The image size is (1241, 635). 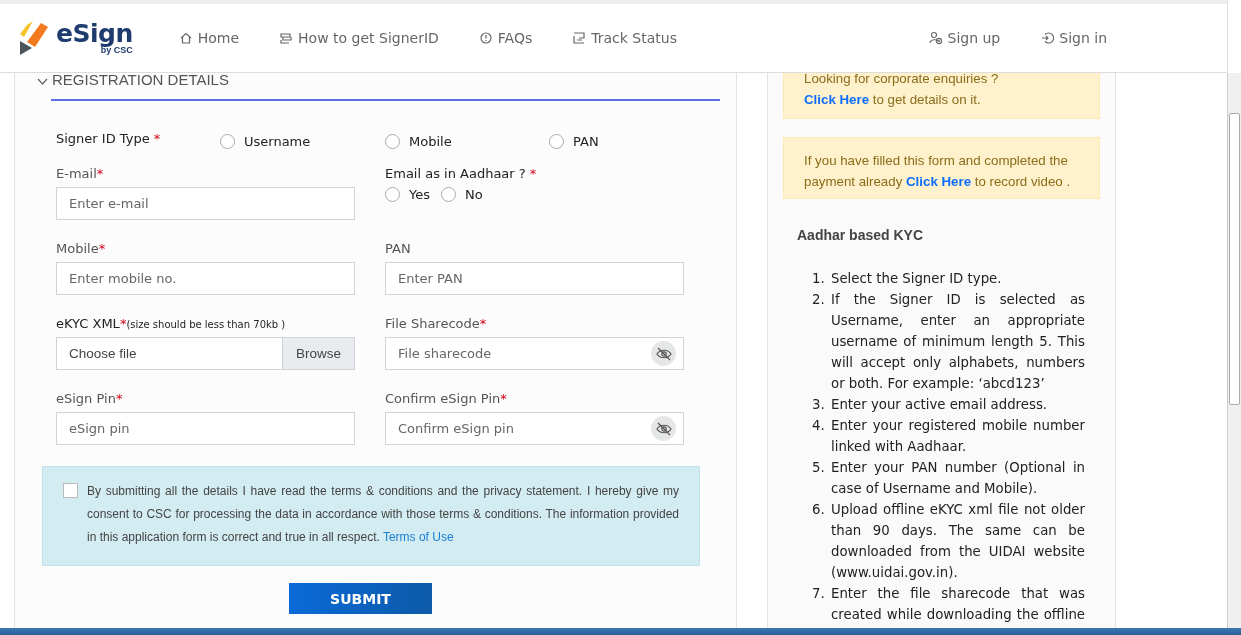 What do you see at coordinates (109, 138) in the screenshot?
I see `field-label: Signer ID Type *` at bounding box center [109, 138].